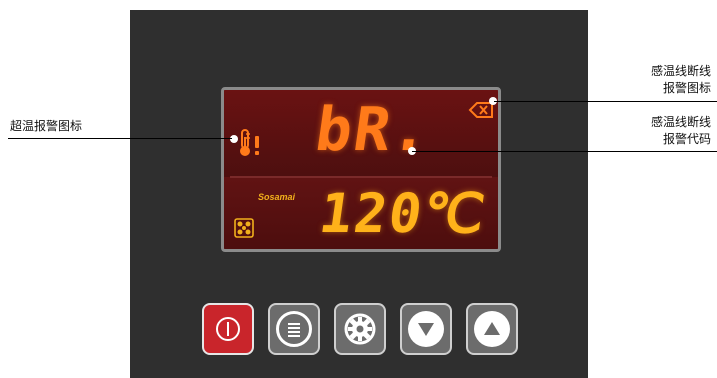  I want to click on power-icon, so click(228, 329).